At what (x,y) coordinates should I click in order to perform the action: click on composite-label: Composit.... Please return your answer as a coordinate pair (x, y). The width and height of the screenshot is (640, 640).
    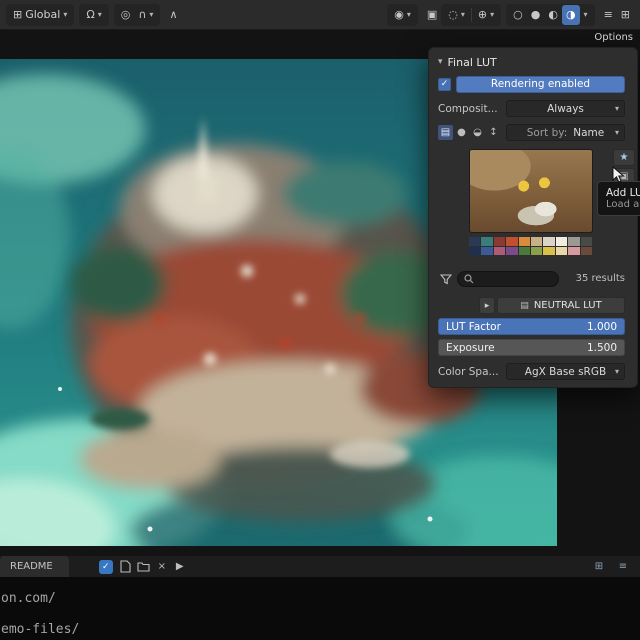
    Looking at the image, I should click on (468, 108).